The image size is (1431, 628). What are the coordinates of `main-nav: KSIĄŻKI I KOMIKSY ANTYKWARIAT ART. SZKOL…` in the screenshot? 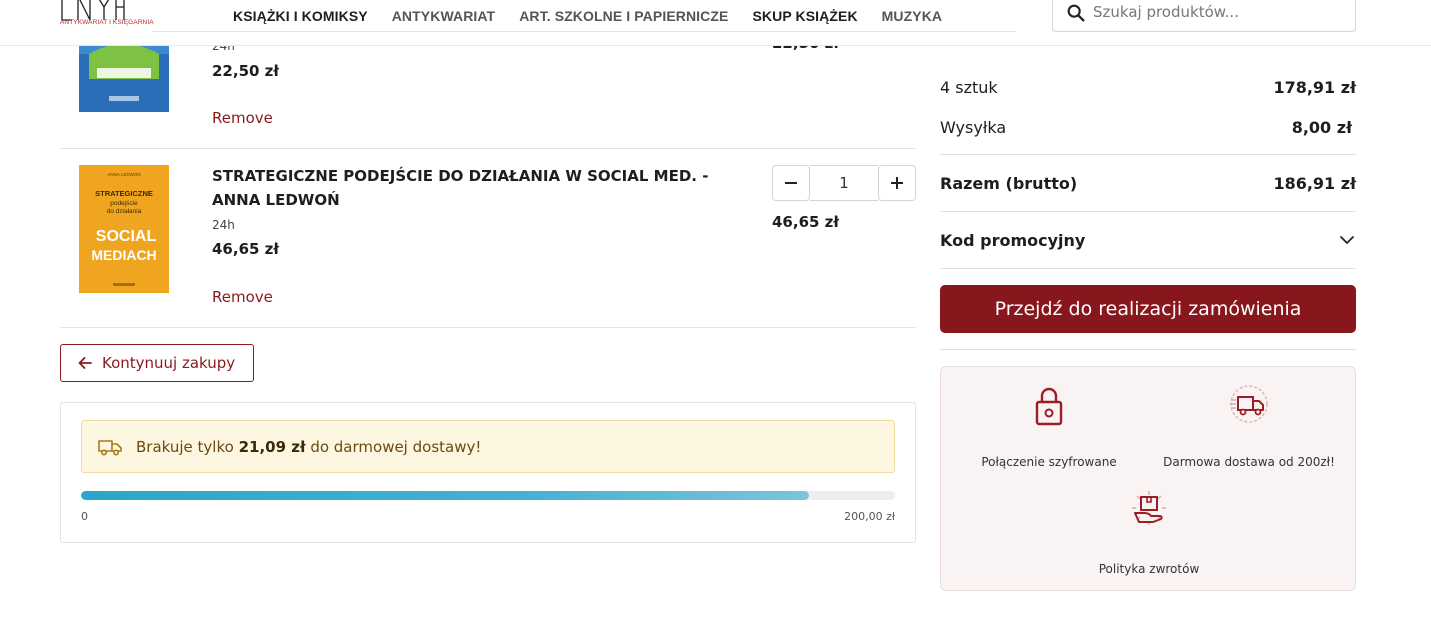 It's located at (584, 16).